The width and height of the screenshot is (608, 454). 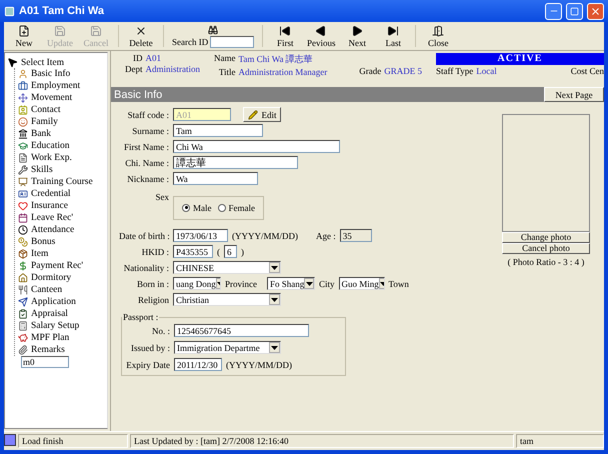 What do you see at coordinates (145, 267) in the screenshot?
I see `field-label: Nationality :` at bounding box center [145, 267].